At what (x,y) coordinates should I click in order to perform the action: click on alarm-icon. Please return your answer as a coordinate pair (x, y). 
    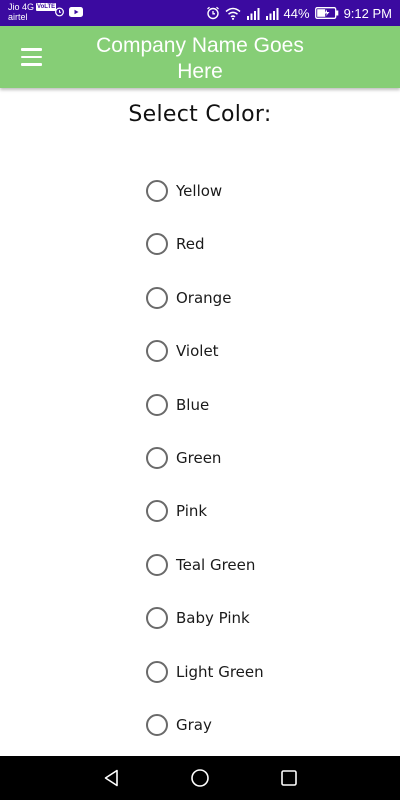
    Looking at the image, I should click on (212, 13).